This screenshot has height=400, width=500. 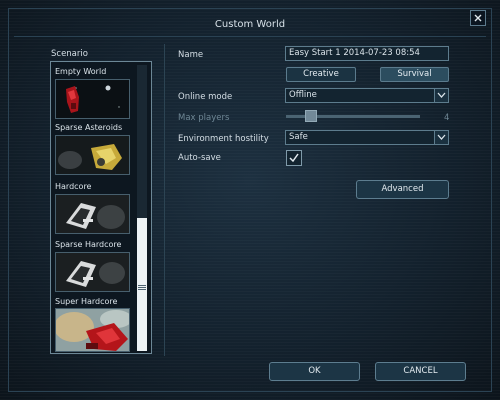 What do you see at coordinates (414, 74) in the screenshot?
I see `survival-mode-button: Survival` at bounding box center [414, 74].